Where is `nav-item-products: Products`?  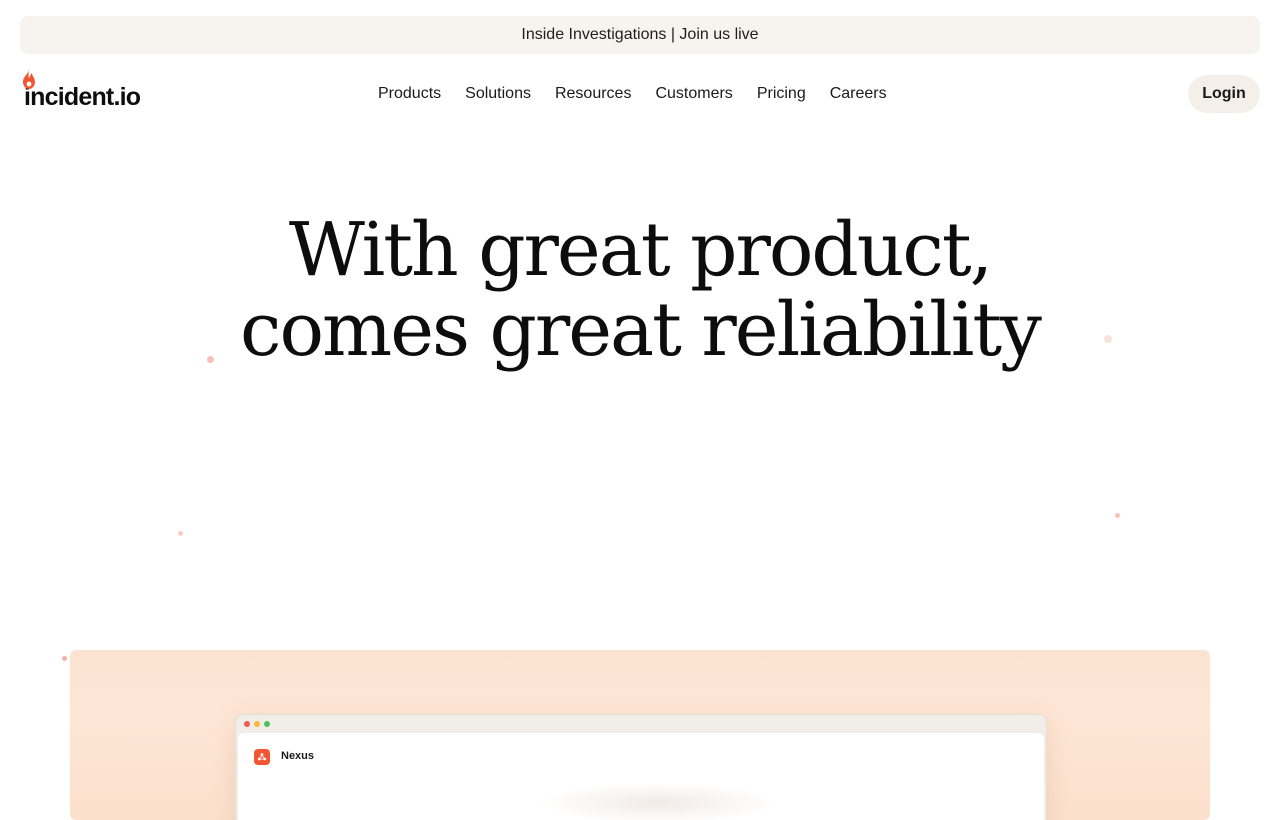 nav-item-products: Products is located at coordinates (409, 94).